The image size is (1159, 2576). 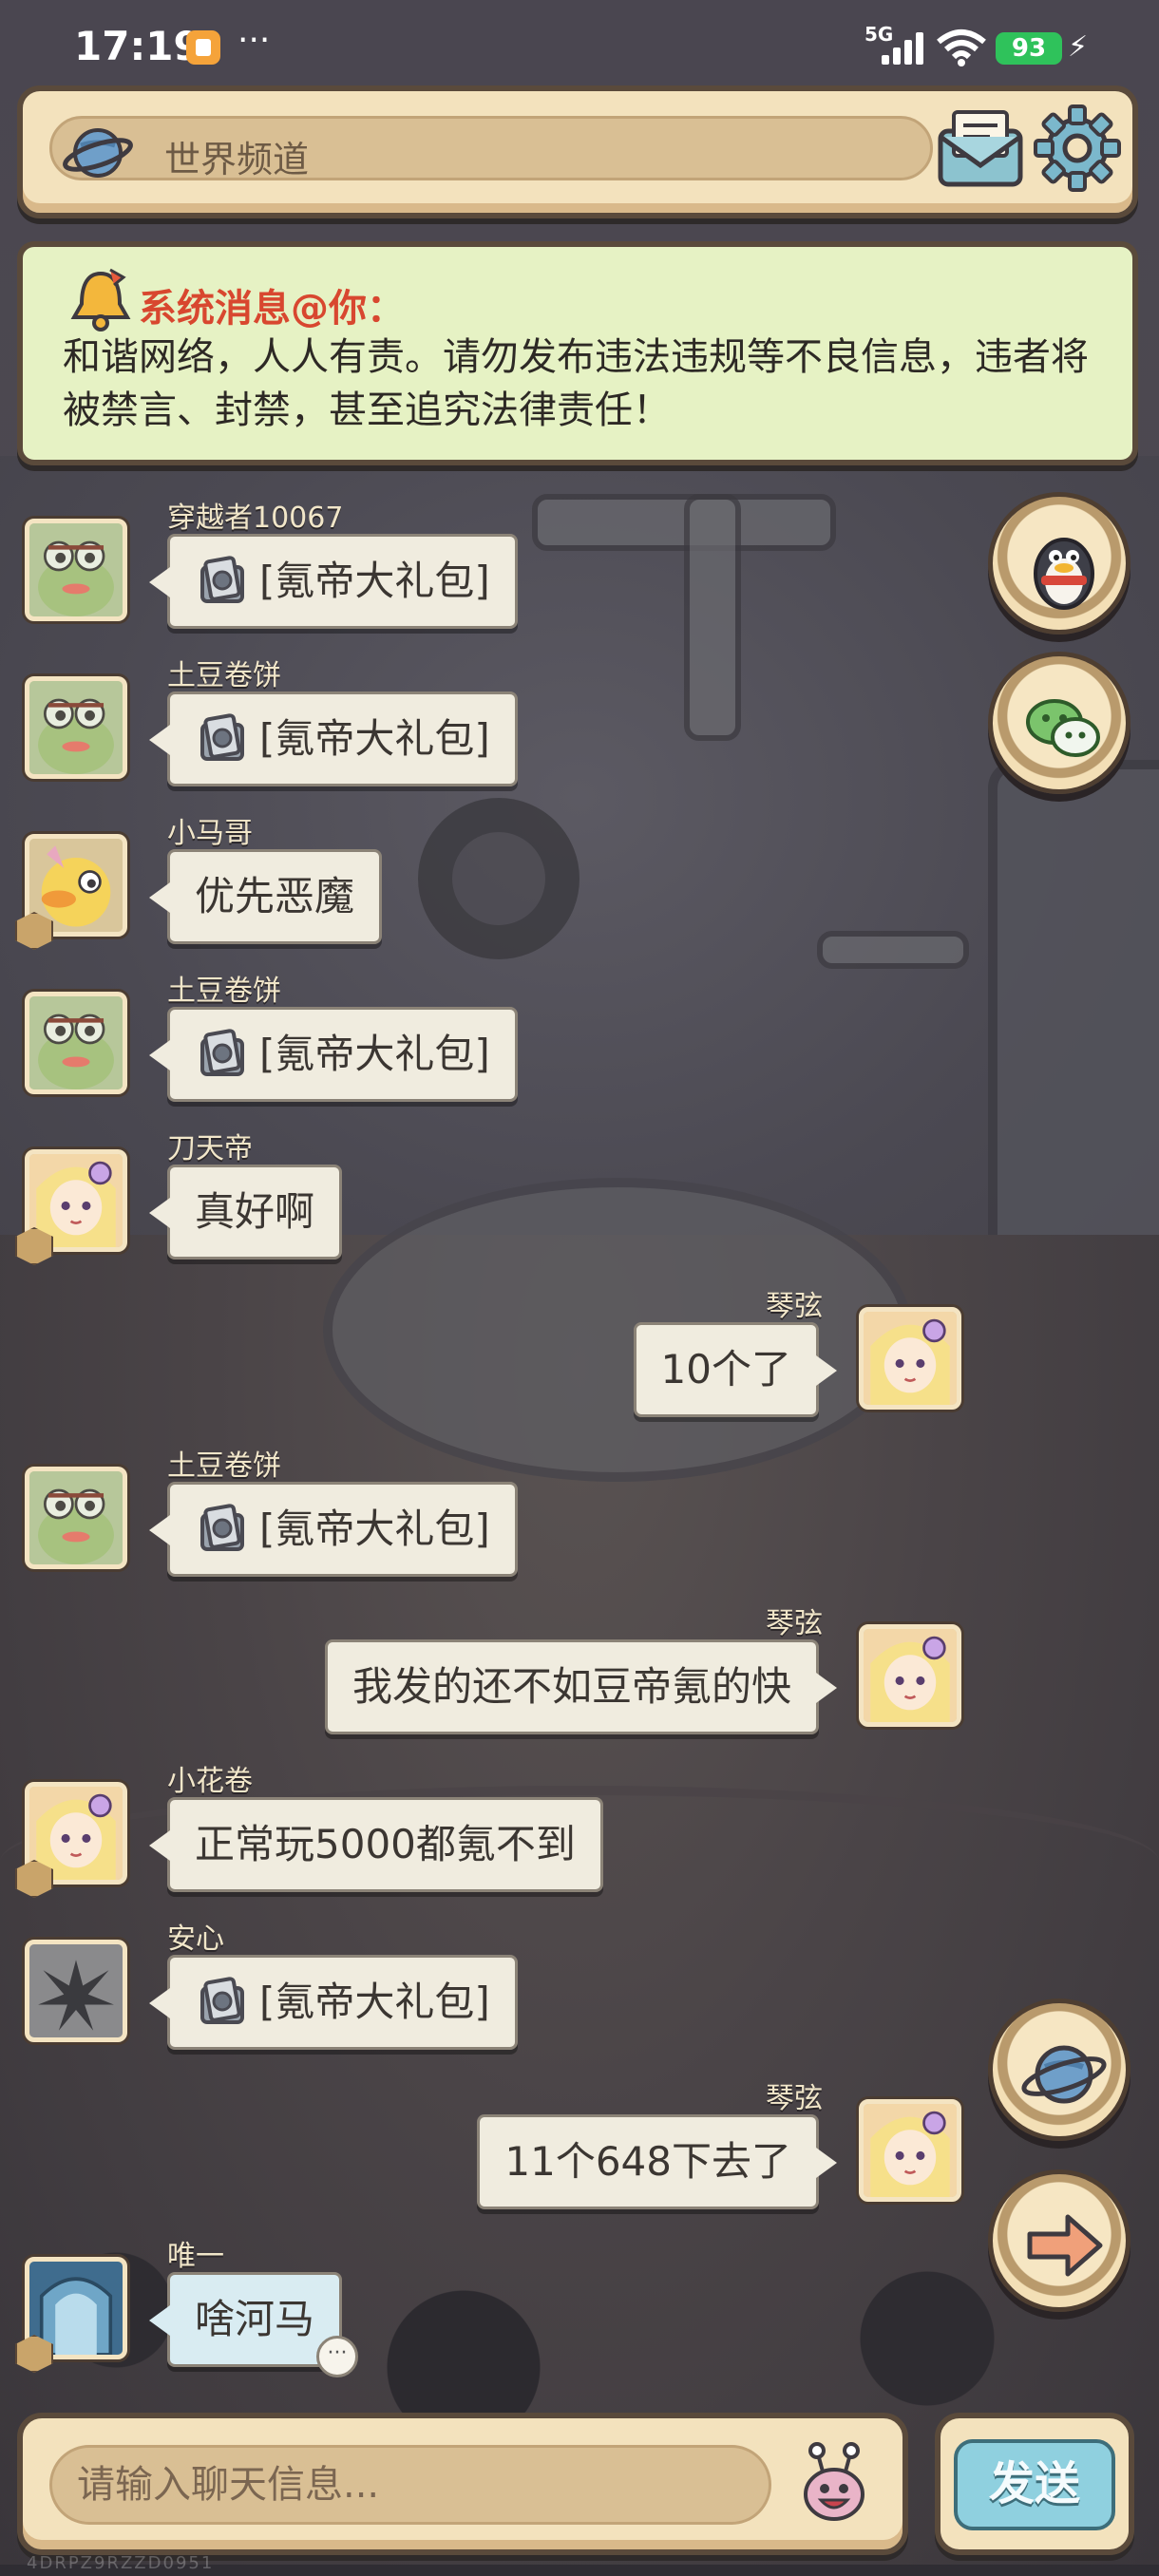 I want to click on watermark: 4DRPZ9RZZD0951, so click(x=121, y=2563).